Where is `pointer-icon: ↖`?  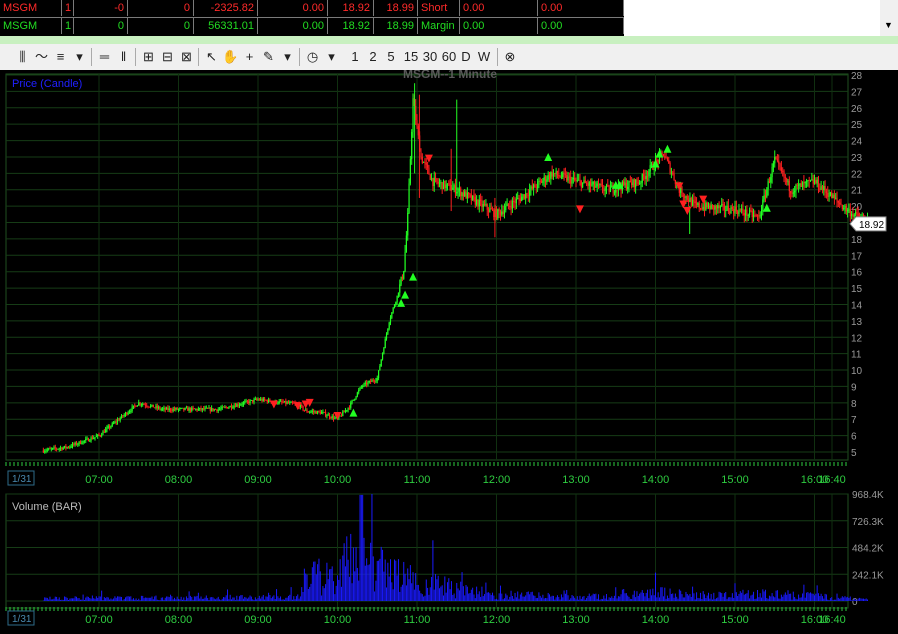 pointer-icon: ↖ is located at coordinates (211, 57).